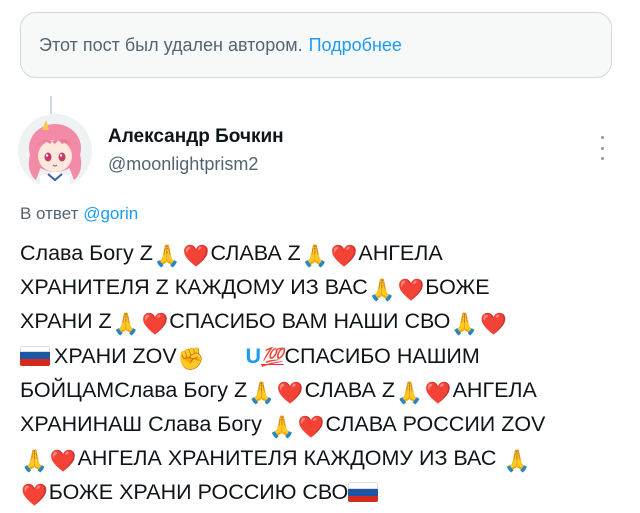  What do you see at coordinates (86, 253) in the screenshot?
I see `tweet-segment: Слава Богу Z` at bounding box center [86, 253].